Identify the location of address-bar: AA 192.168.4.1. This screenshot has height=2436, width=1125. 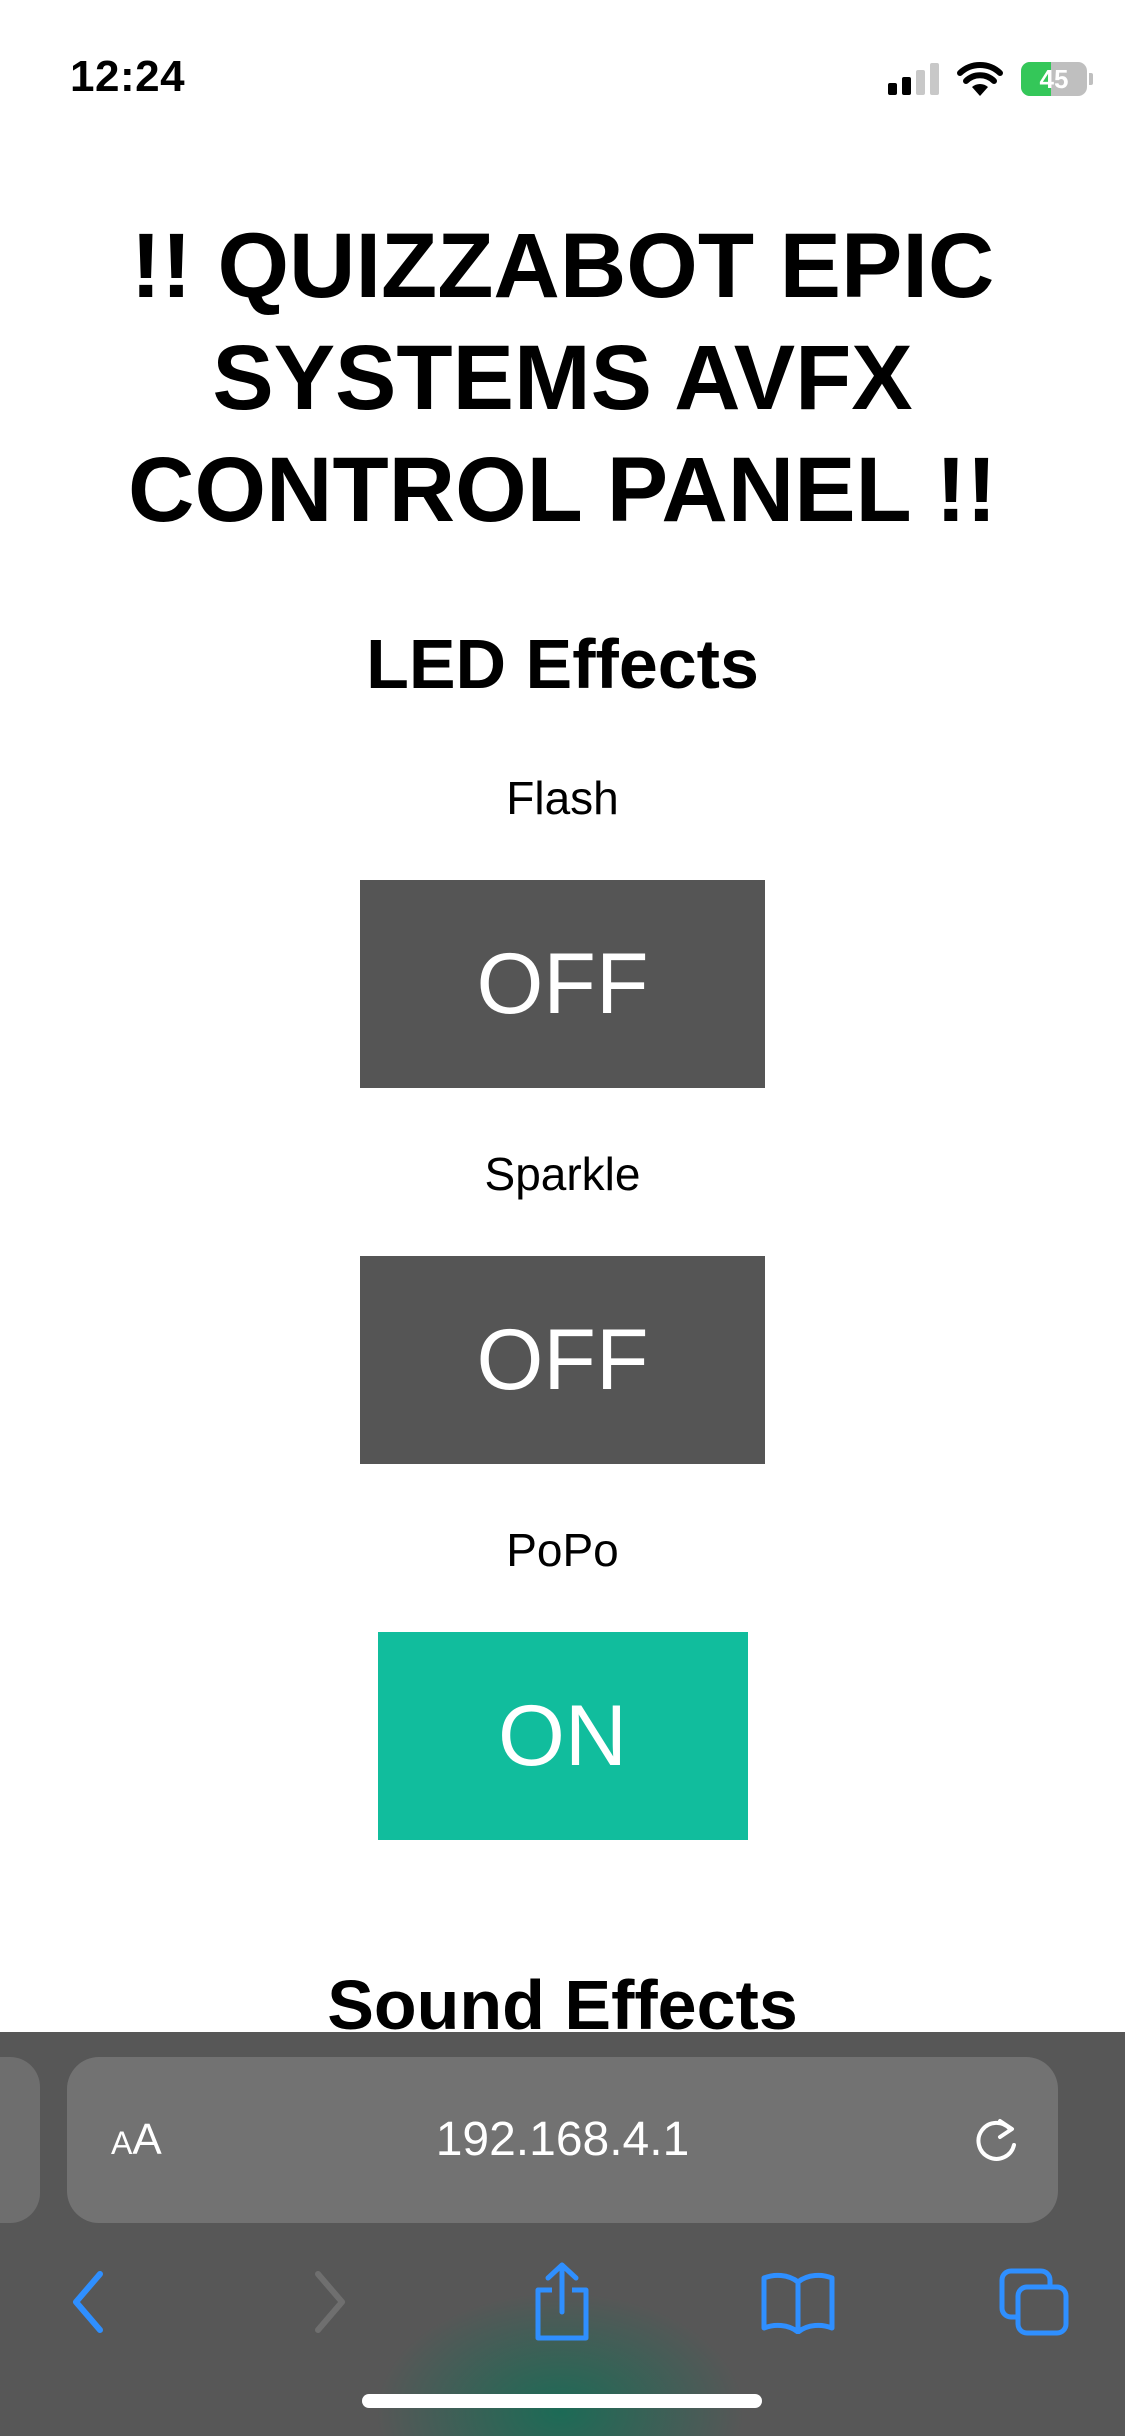
(562, 2140).